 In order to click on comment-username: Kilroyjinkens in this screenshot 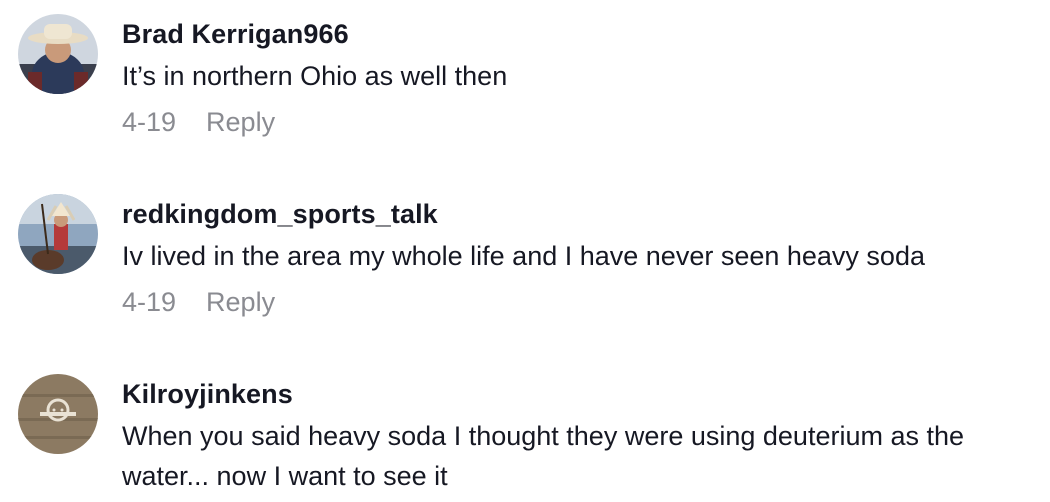, I will do `click(207, 394)`.